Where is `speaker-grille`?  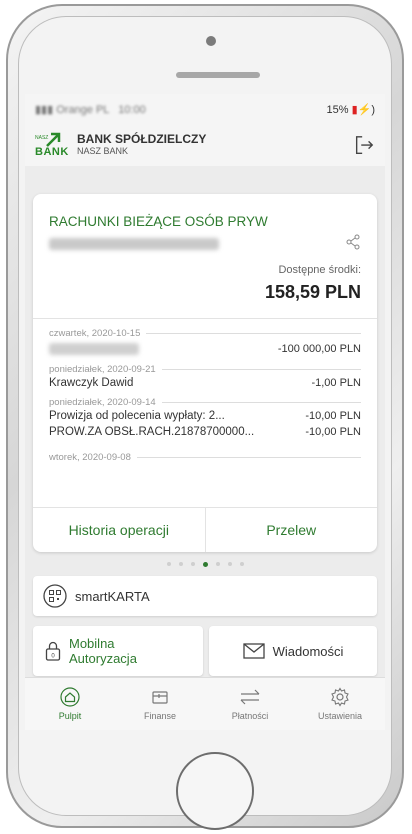
speaker-grille is located at coordinates (218, 75).